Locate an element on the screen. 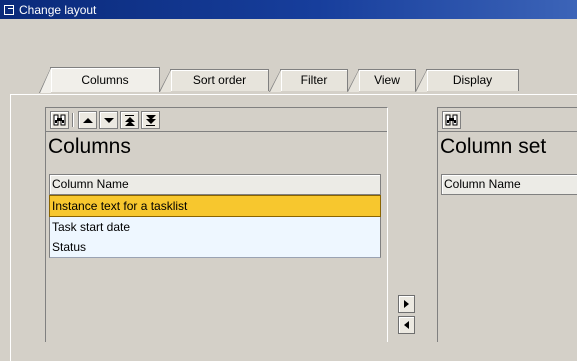 The image size is (577, 361). move-left-icon is located at coordinates (406, 325).